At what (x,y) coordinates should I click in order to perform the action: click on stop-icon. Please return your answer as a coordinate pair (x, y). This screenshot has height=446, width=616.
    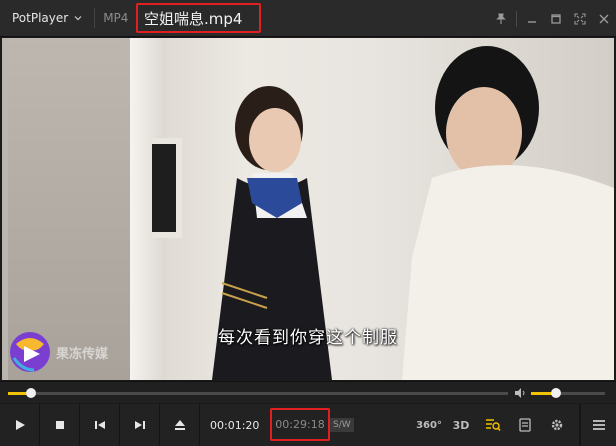
    Looking at the image, I should click on (59, 425).